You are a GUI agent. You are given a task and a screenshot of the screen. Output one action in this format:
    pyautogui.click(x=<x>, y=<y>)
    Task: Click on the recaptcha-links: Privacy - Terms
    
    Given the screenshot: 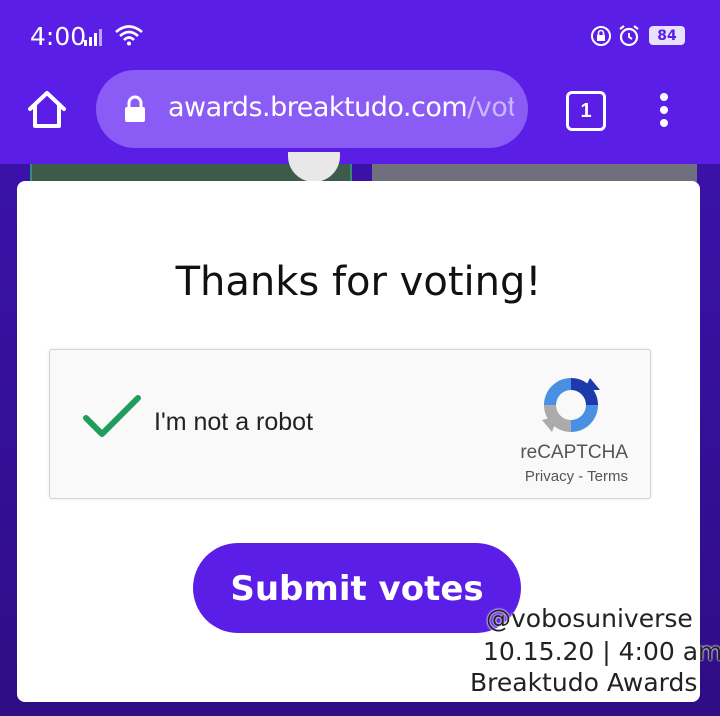 What is the action you would take?
    pyautogui.click(x=564, y=476)
    